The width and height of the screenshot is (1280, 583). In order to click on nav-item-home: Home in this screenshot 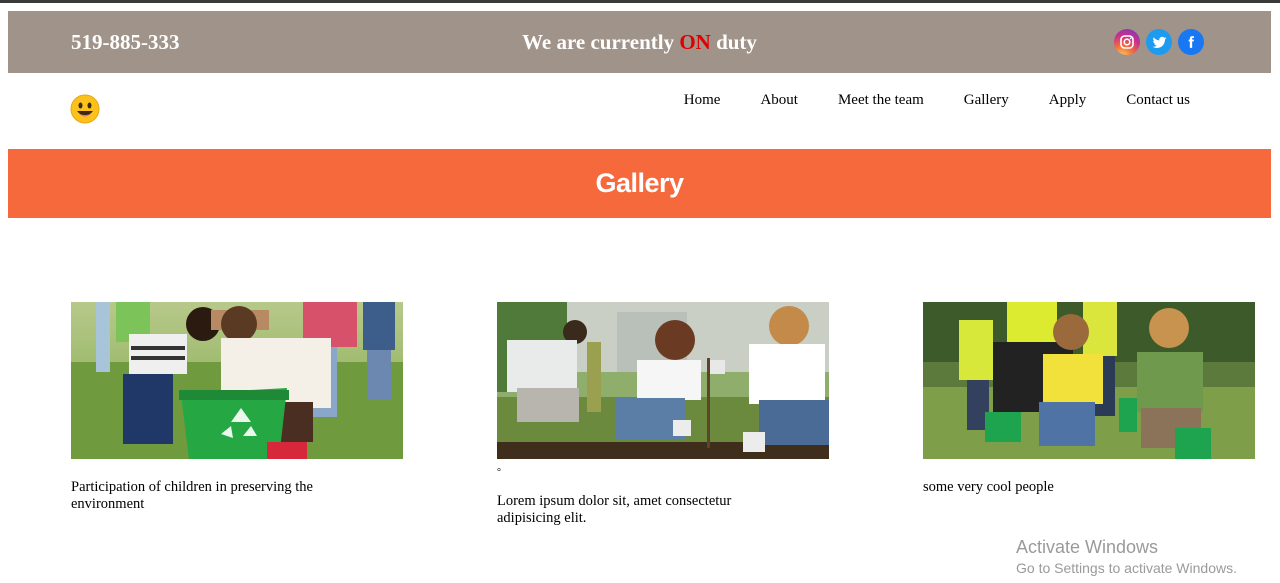, I will do `click(702, 100)`.